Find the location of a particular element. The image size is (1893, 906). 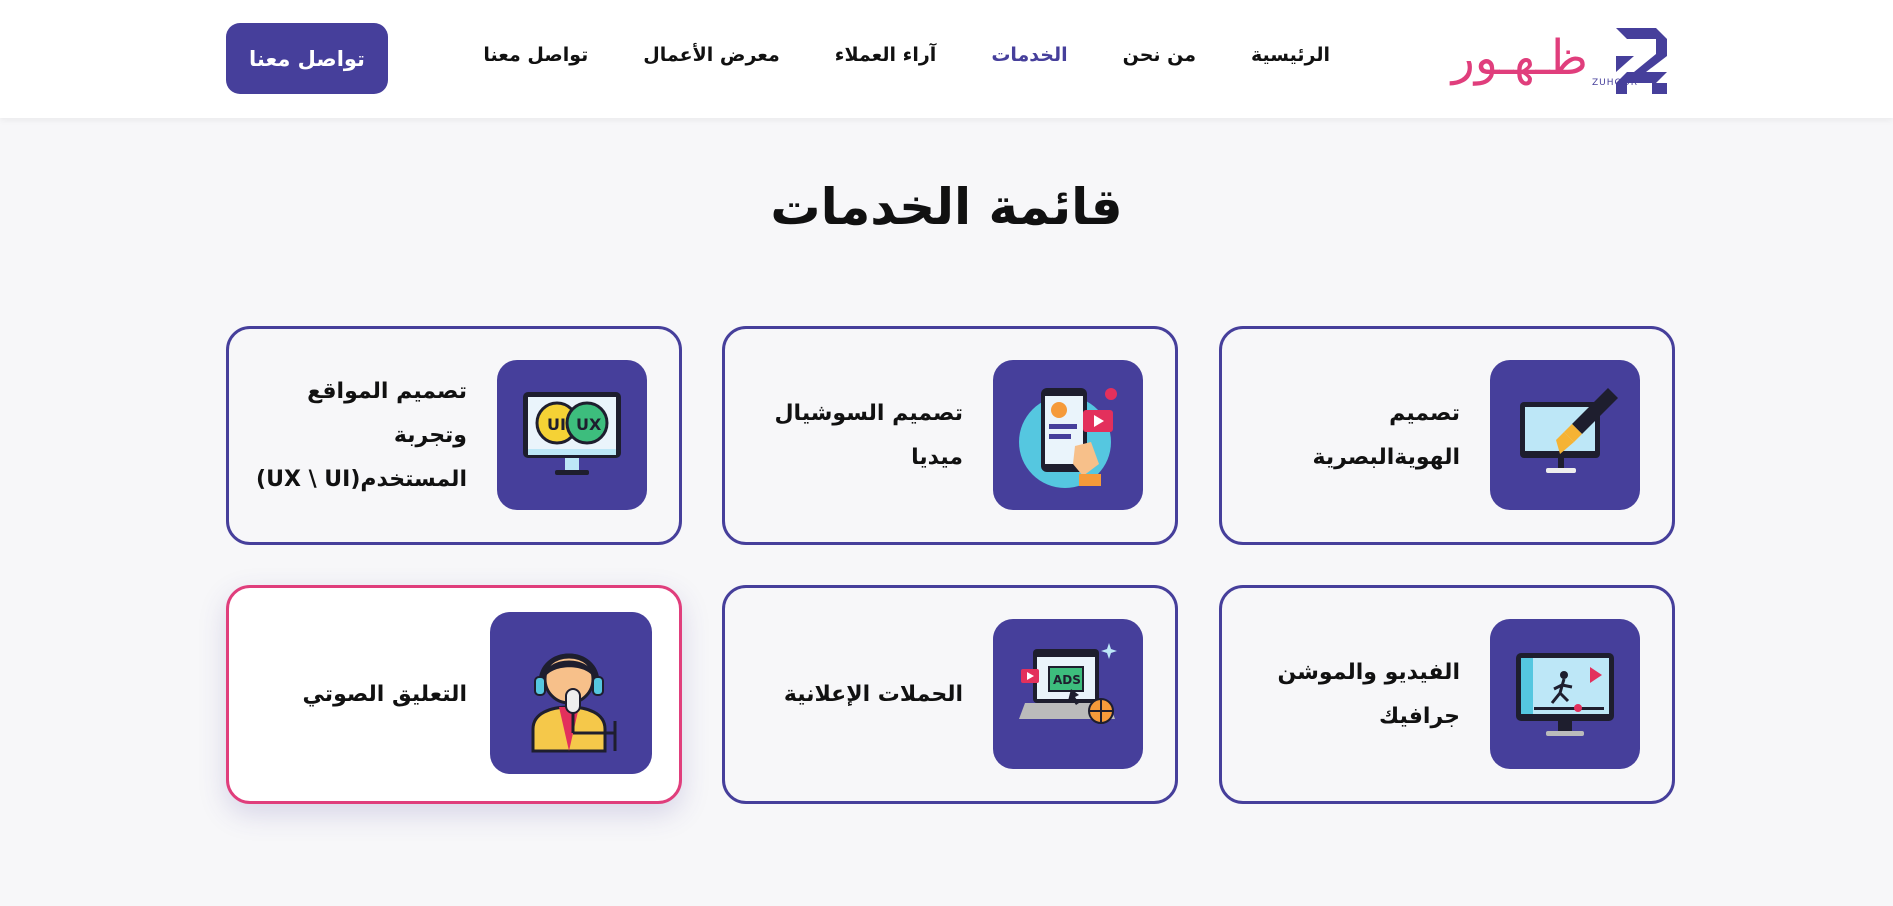

ads-campaign-icon: ADS is located at coordinates (1068, 683).